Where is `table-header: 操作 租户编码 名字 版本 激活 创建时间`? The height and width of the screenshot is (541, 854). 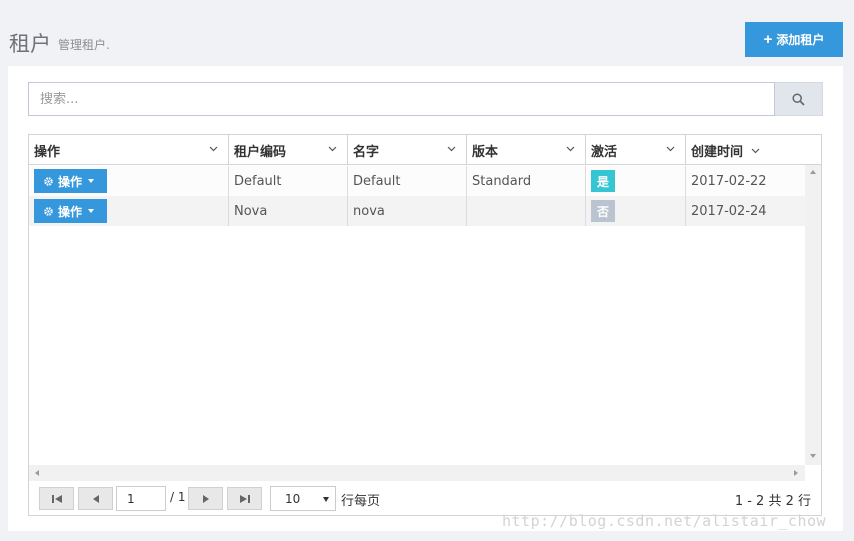 table-header: 操作 租户编码 名字 版本 激活 创建时间 is located at coordinates (425, 150).